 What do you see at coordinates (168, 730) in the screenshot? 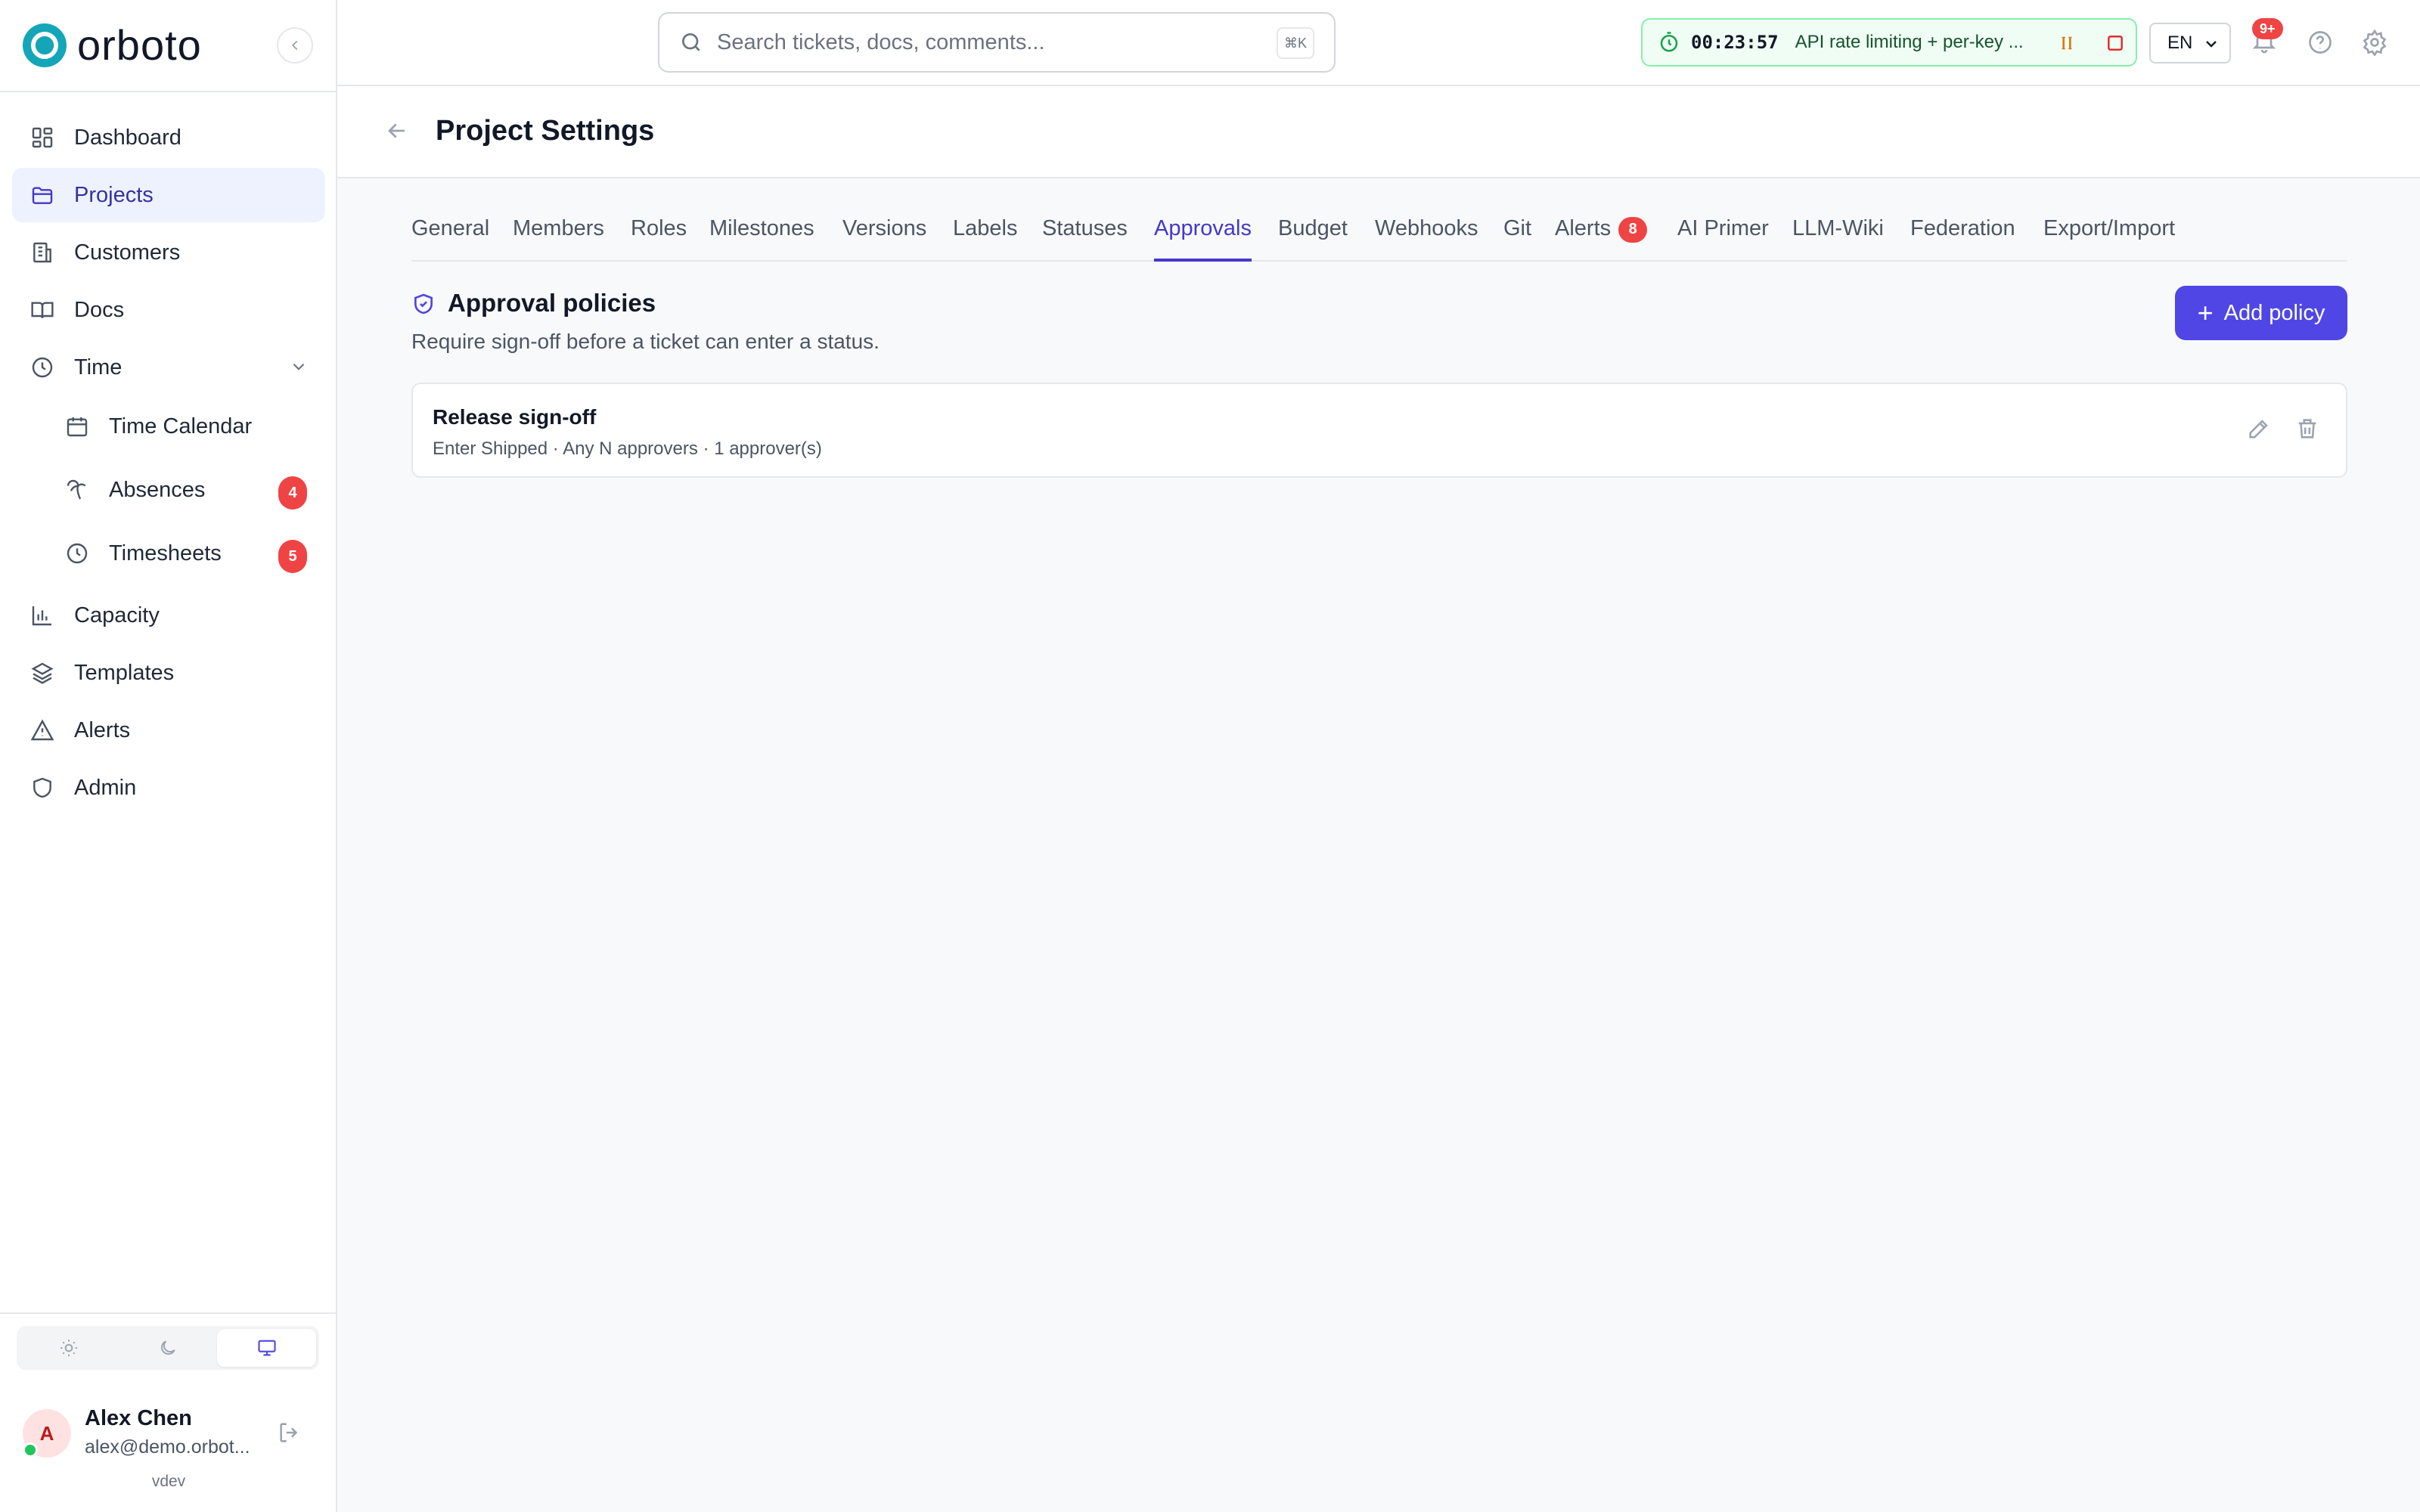
I see `sidebar-item-alerts: Alerts` at bounding box center [168, 730].